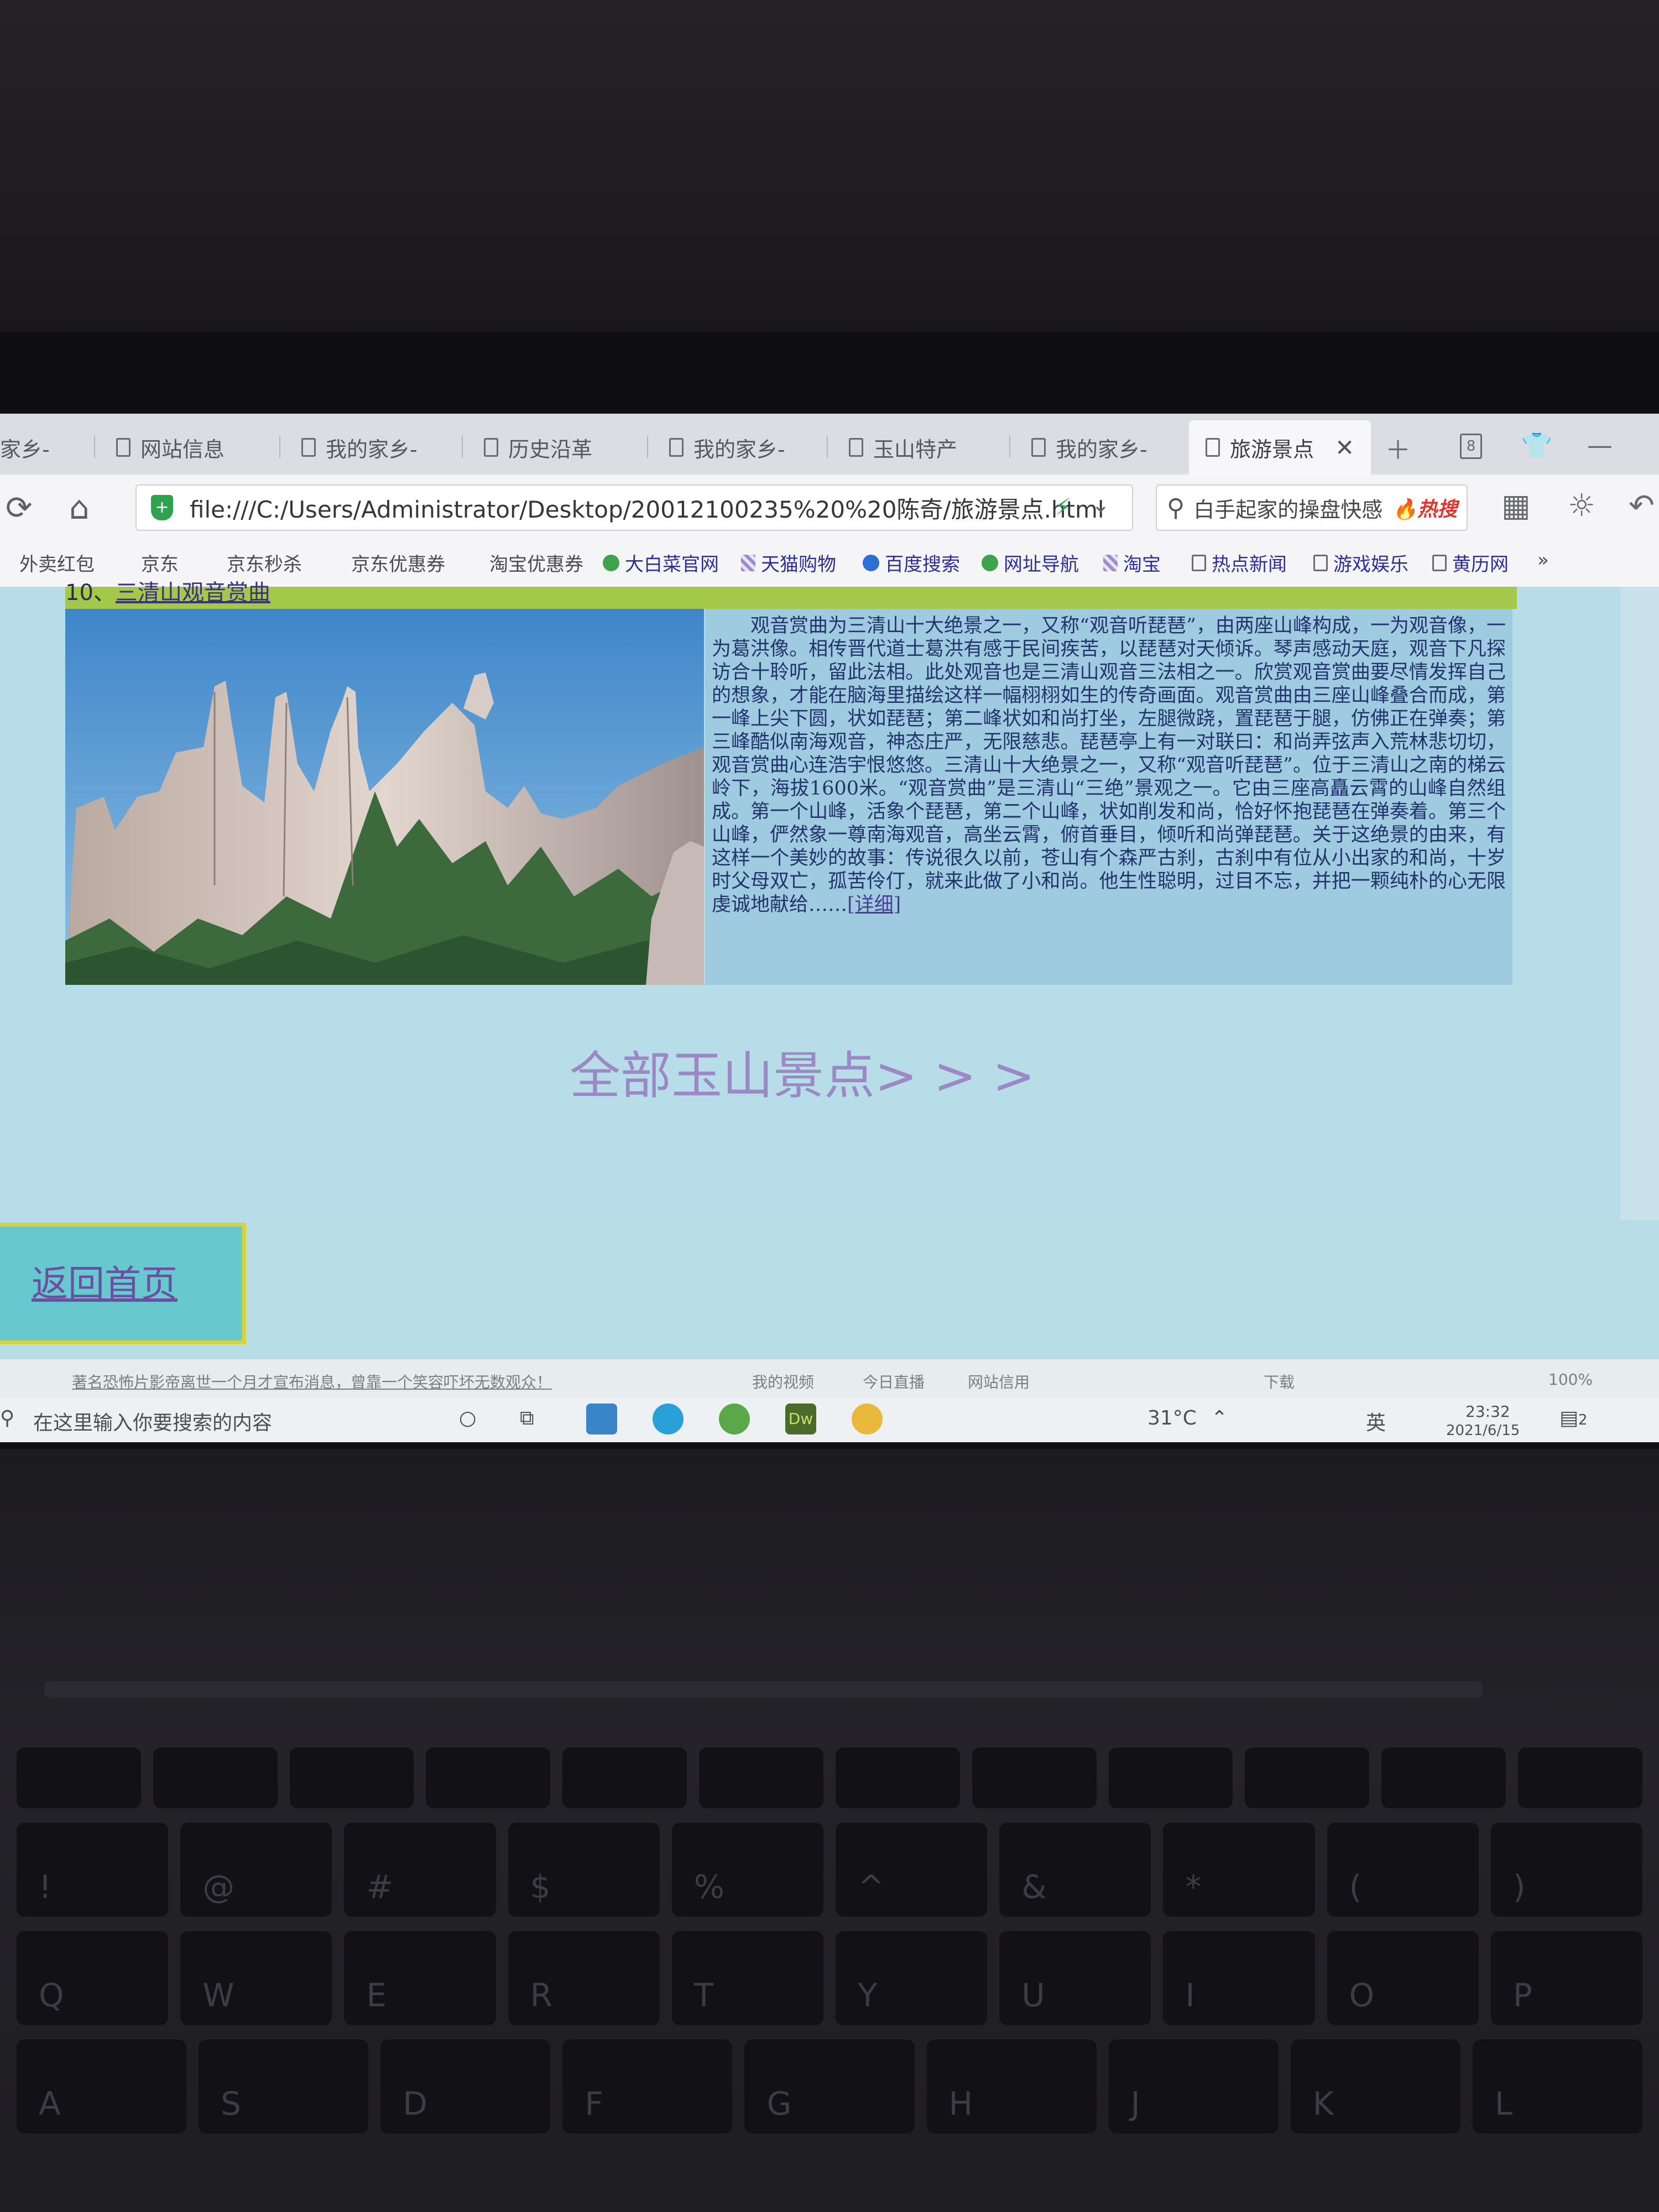 Image resolution: width=1659 pixels, height=2212 pixels. What do you see at coordinates (799, 565) in the screenshot?
I see `bookmark-label: 天猫购物` at bounding box center [799, 565].